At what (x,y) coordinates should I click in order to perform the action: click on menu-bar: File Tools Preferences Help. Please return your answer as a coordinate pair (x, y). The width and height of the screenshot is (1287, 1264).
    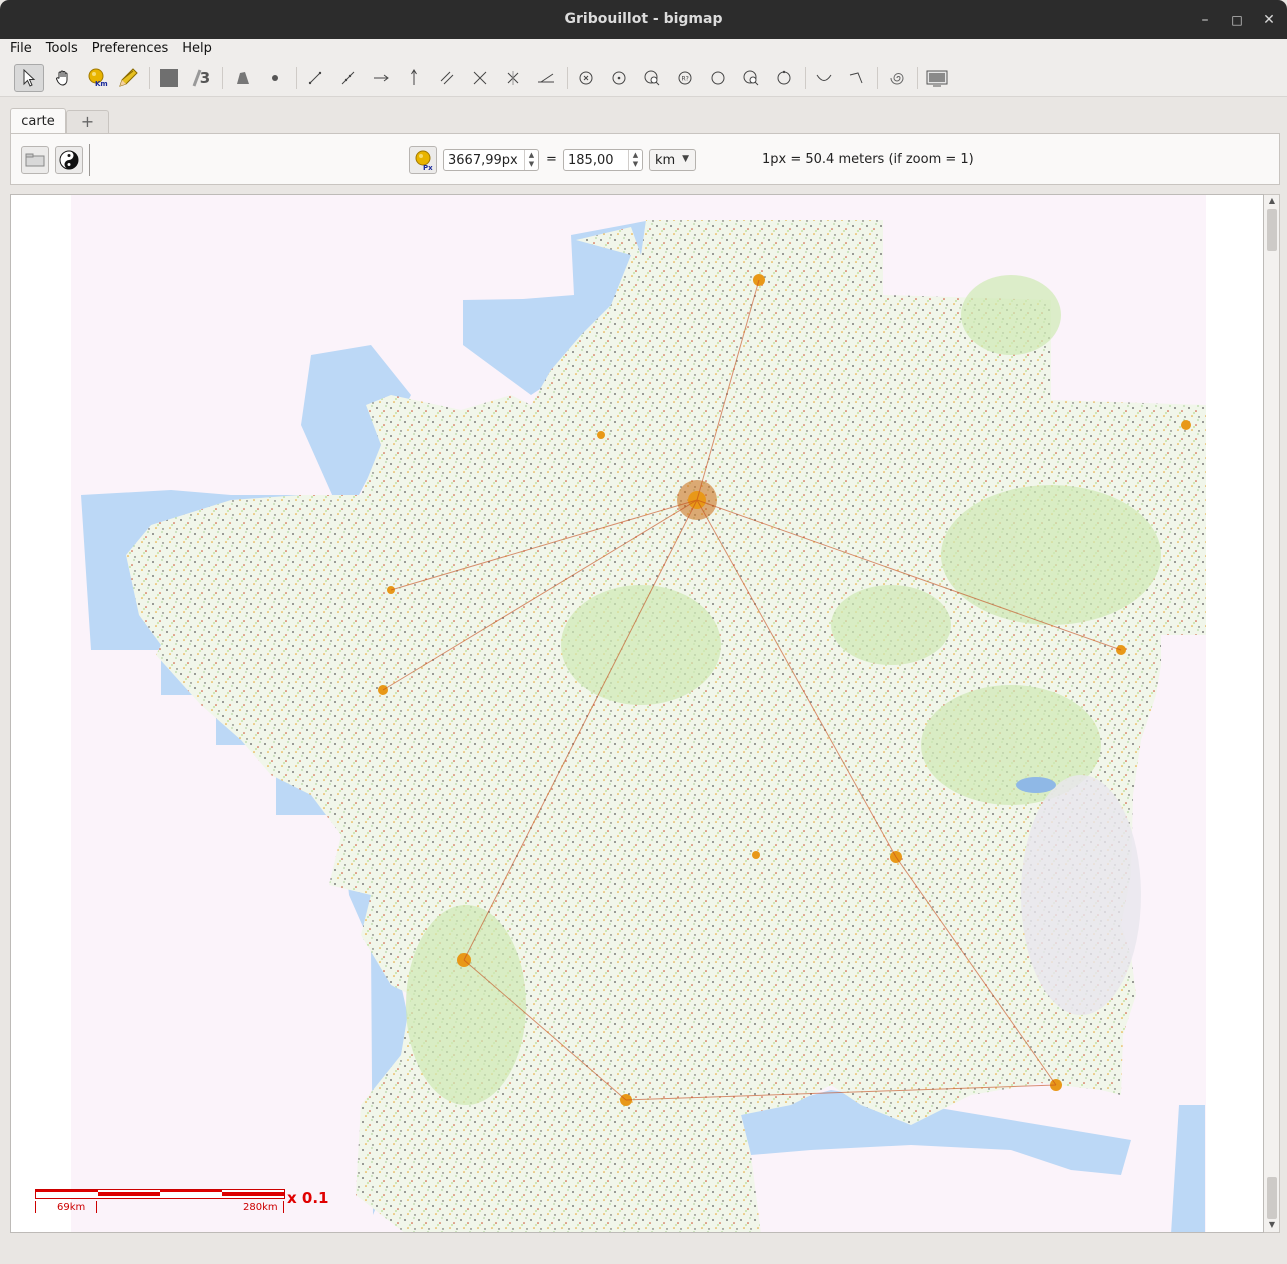
    Looking at the image, I should click on (643, 49).